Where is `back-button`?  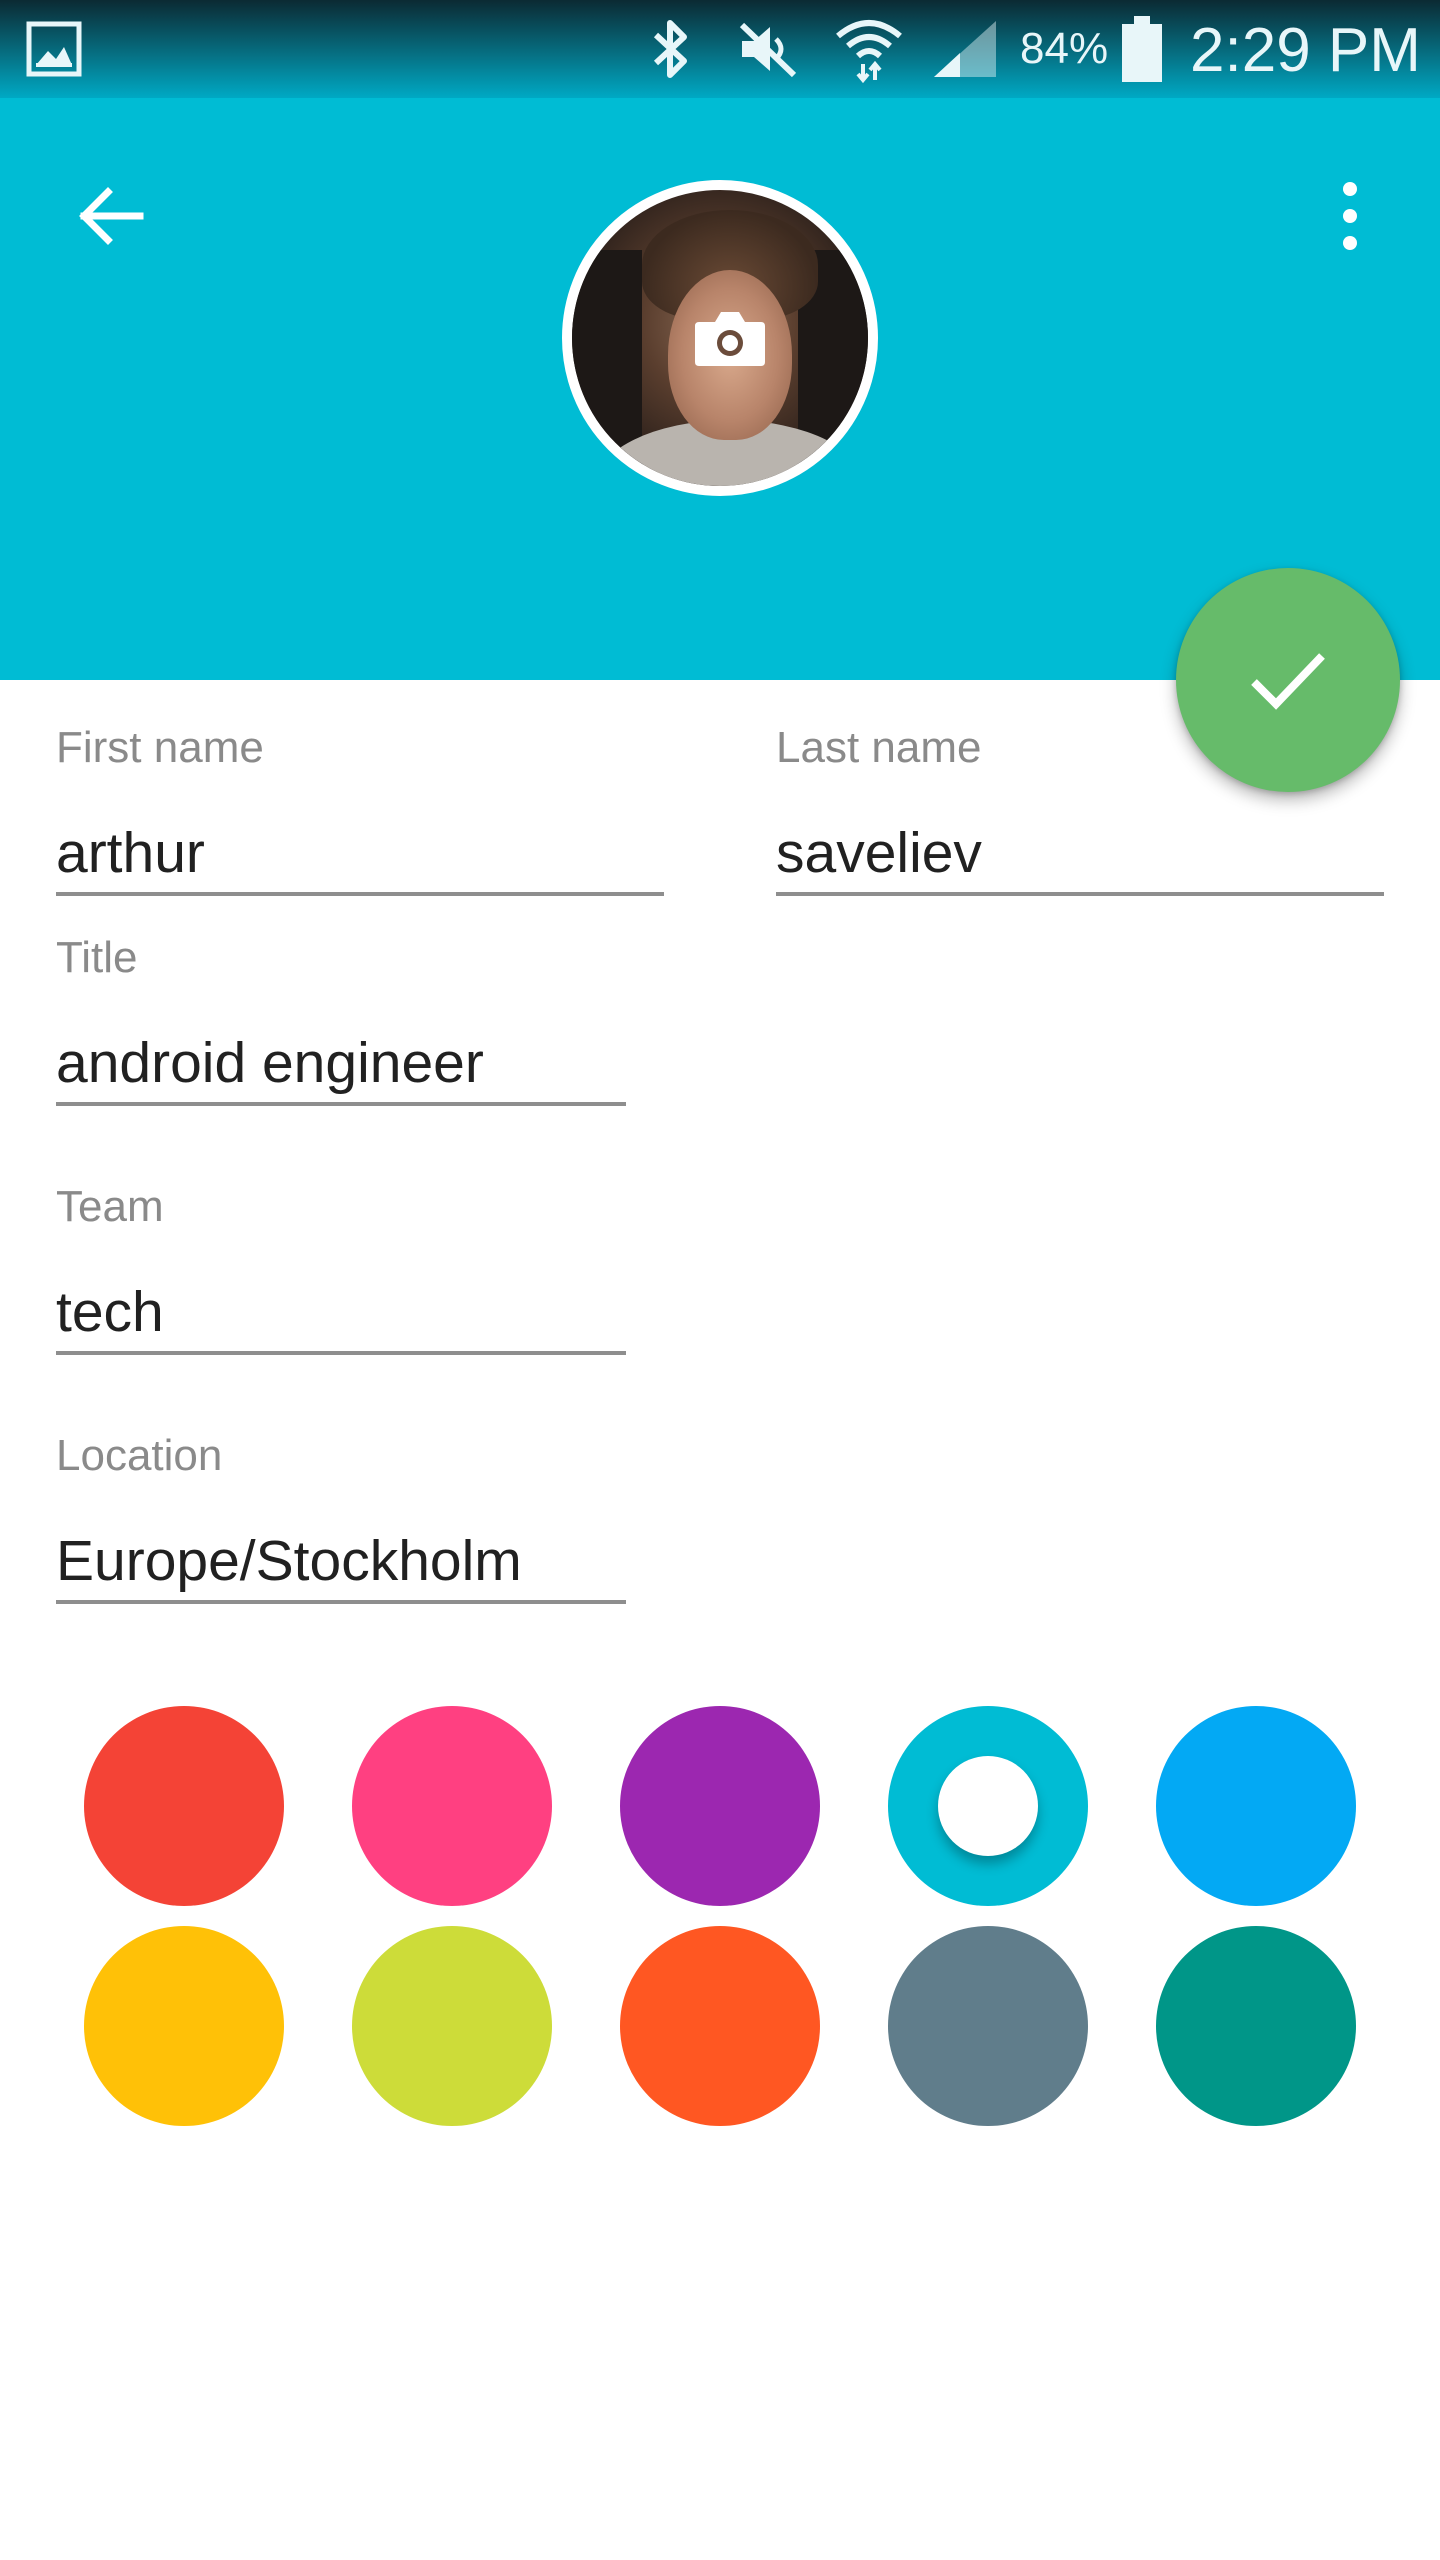
back-button is located at coordinates (110, 216).